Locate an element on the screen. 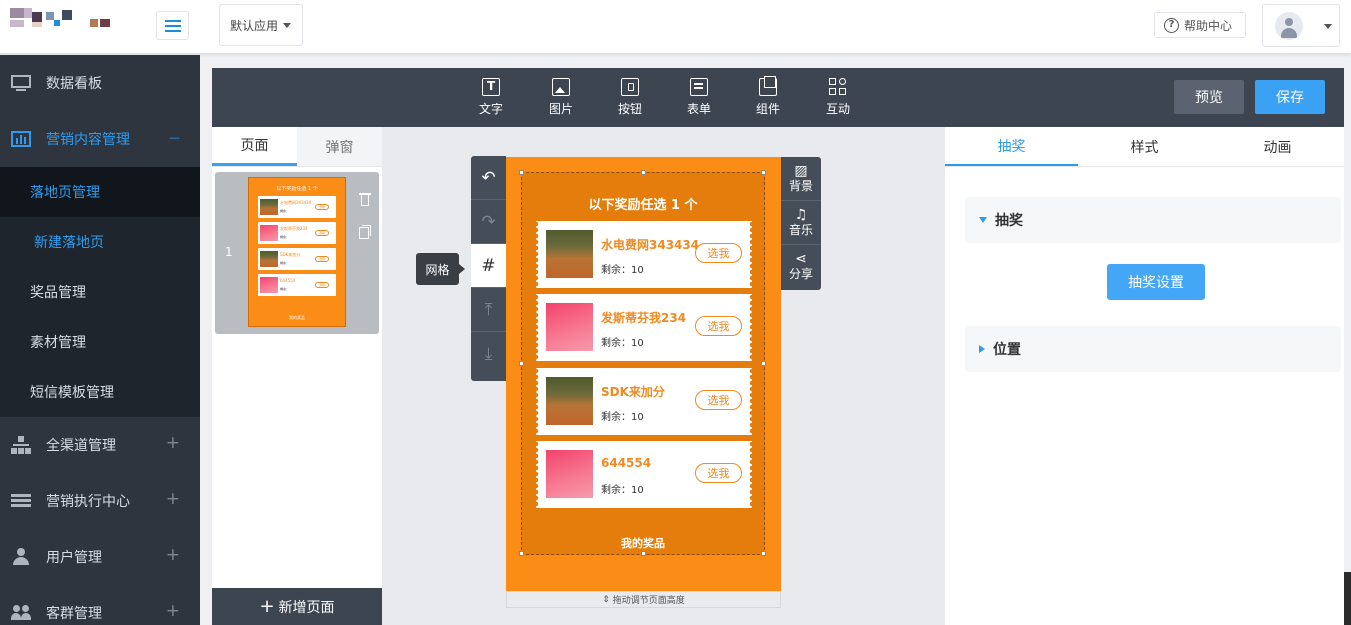 Image resolution: width=1351 pixels, height=625 pixels. app-select: 默认应用 is located at coordinates (261, 25).